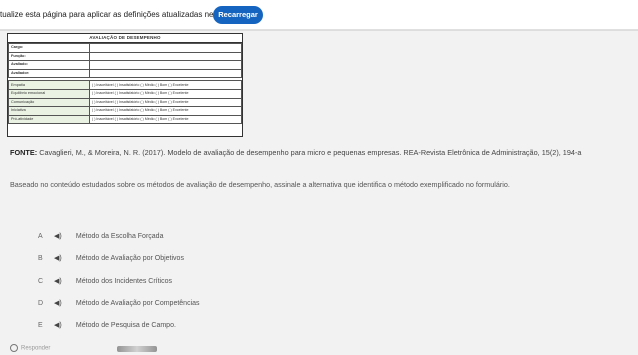 This screenshot has width=638, height=355. I want to click on form-field-row: Avaliador:, so click(125, 73).